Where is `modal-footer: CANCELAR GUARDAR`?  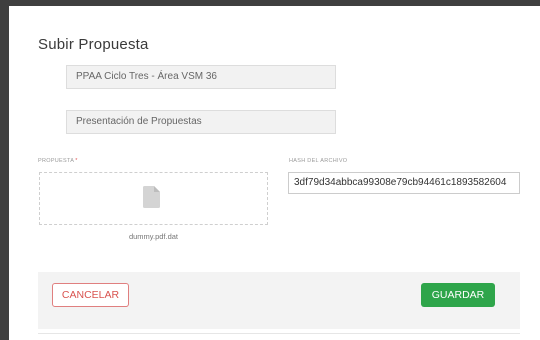
modal-footer: CANCELAR GUARDAR is located at coordinates (279, 300).